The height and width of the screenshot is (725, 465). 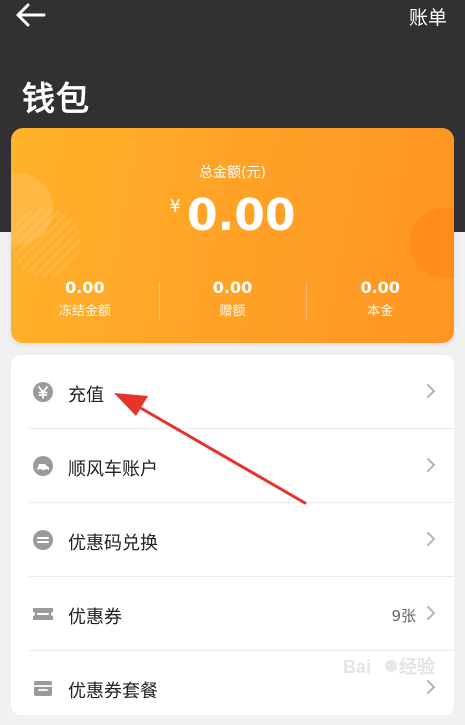 What do you see at coordinates (232, 540) in the screenshot?
I see `menu-item-promo-code: 优惠码兑换` at bounding box center [232, 540].